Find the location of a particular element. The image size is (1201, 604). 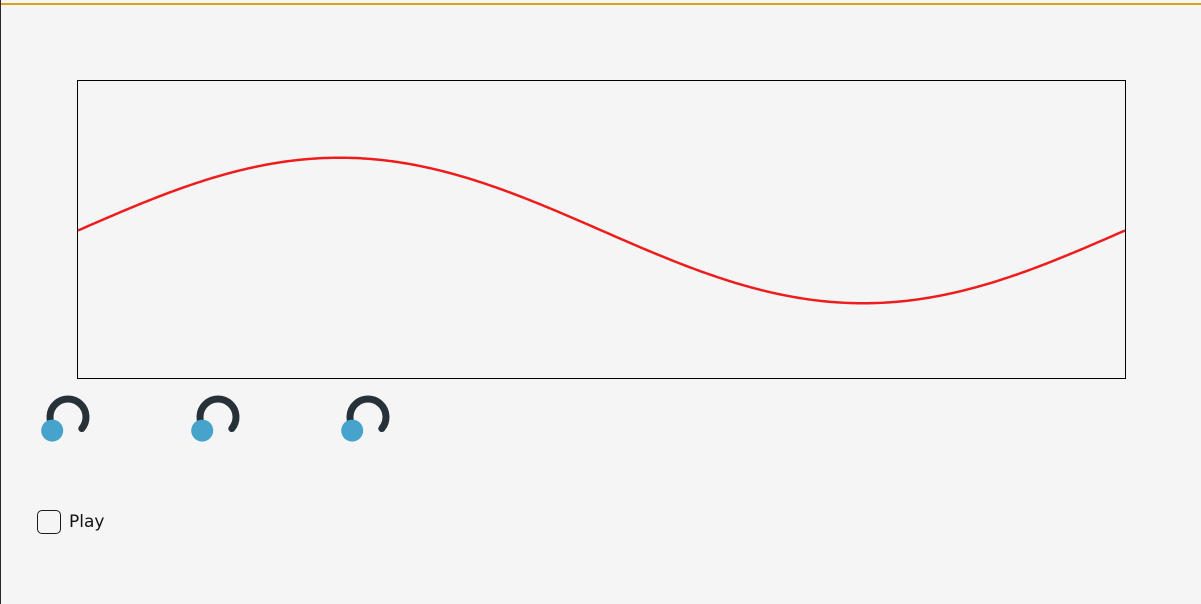

play-toggle: Play is located at coordinates (70, 522).